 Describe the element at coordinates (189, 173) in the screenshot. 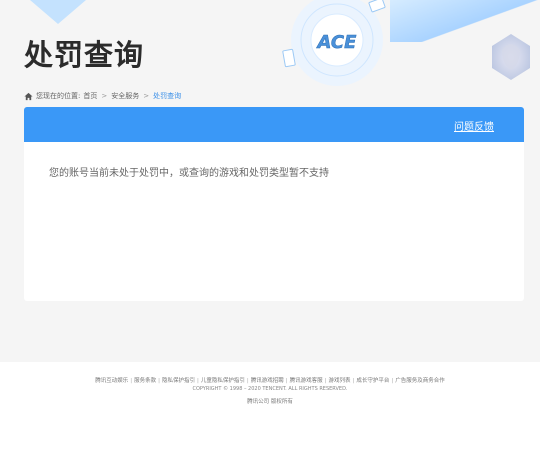

I see `result-message: 您的账号当前未处于处罚中，或查询的游戏和处罚类型暂不支持` at that location.